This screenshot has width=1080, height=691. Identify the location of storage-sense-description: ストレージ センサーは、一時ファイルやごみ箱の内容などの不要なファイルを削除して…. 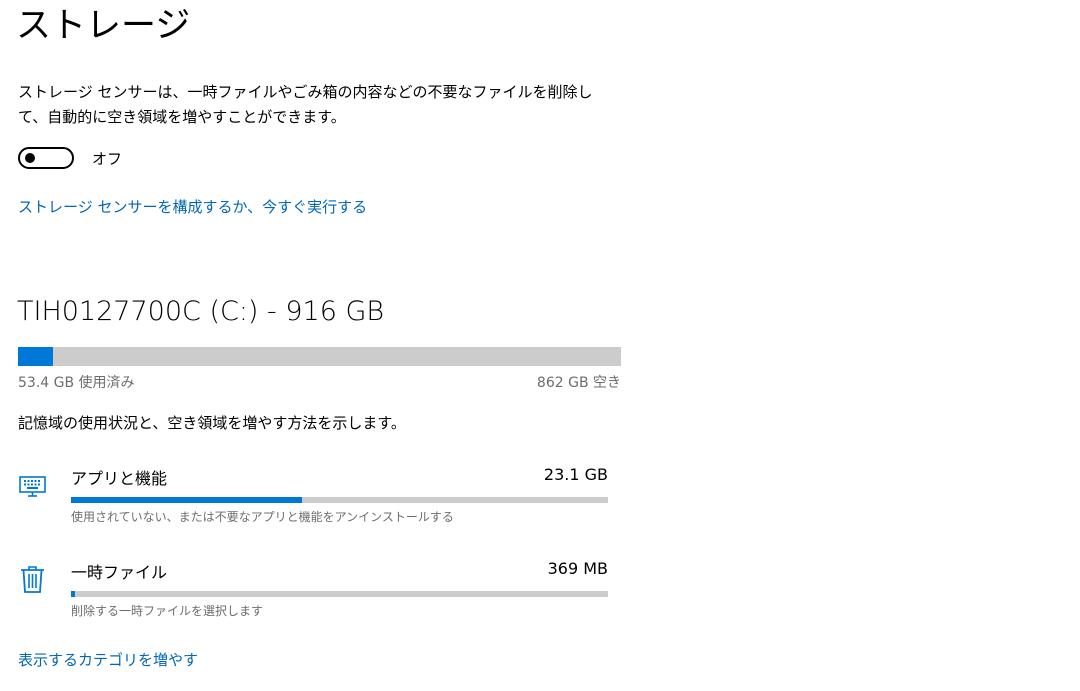
(305, 104).